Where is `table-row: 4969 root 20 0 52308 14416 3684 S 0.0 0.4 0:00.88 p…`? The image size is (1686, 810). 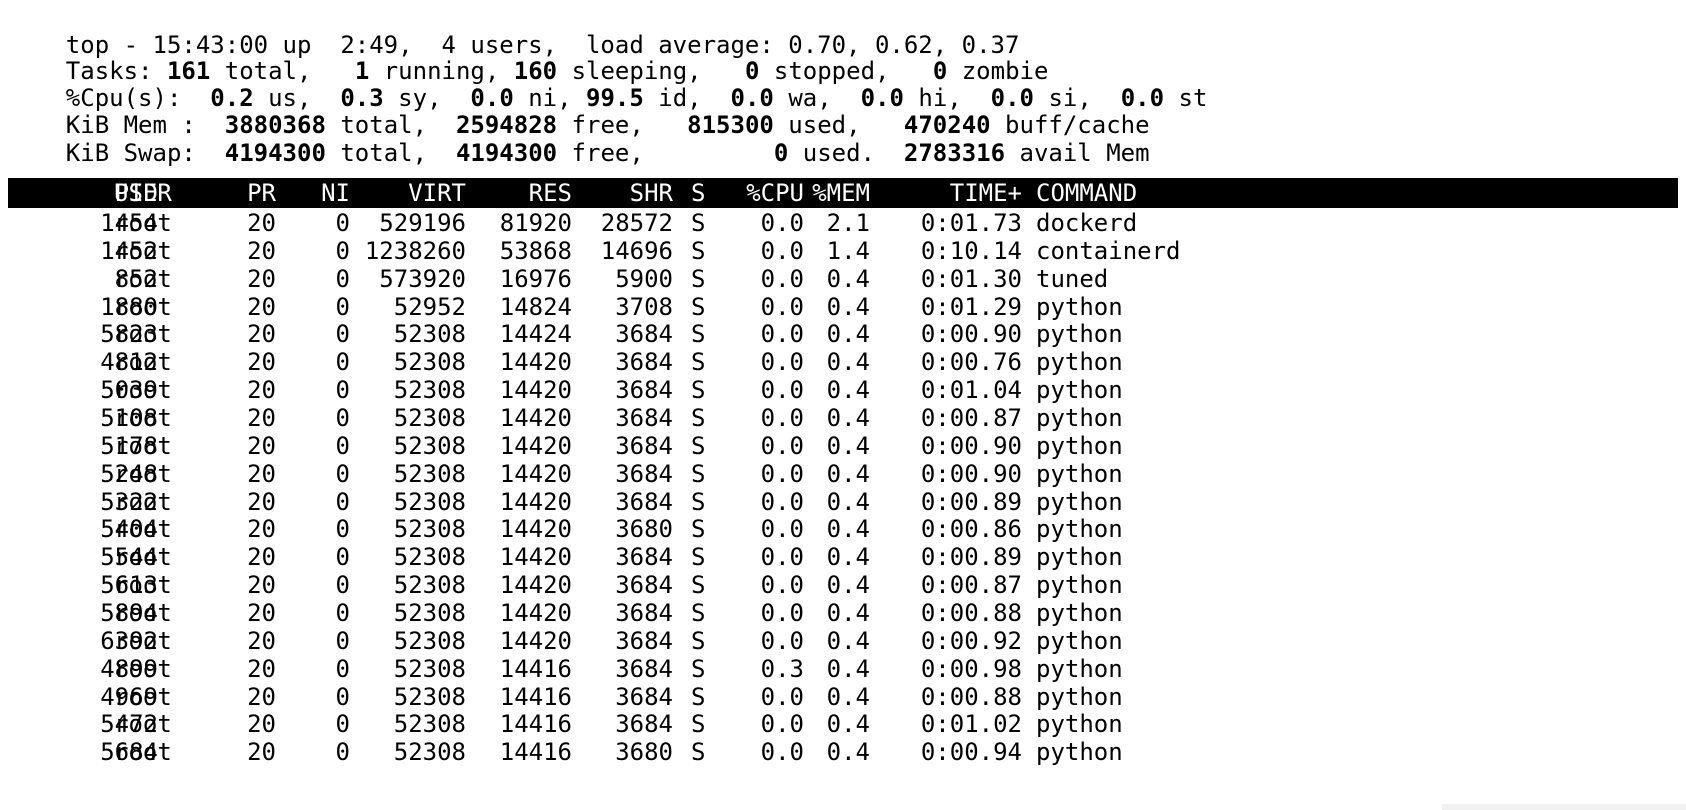 table-row: 4969 root 20 0 52308 14416 3684 S 0.0 0.4 0:00.88 p… is located at coordinates (843, 697).